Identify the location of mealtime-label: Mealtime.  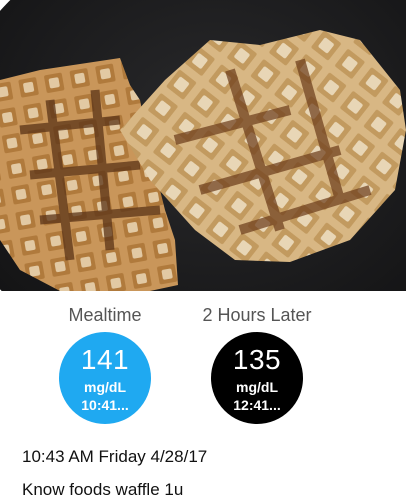
(105, 315).